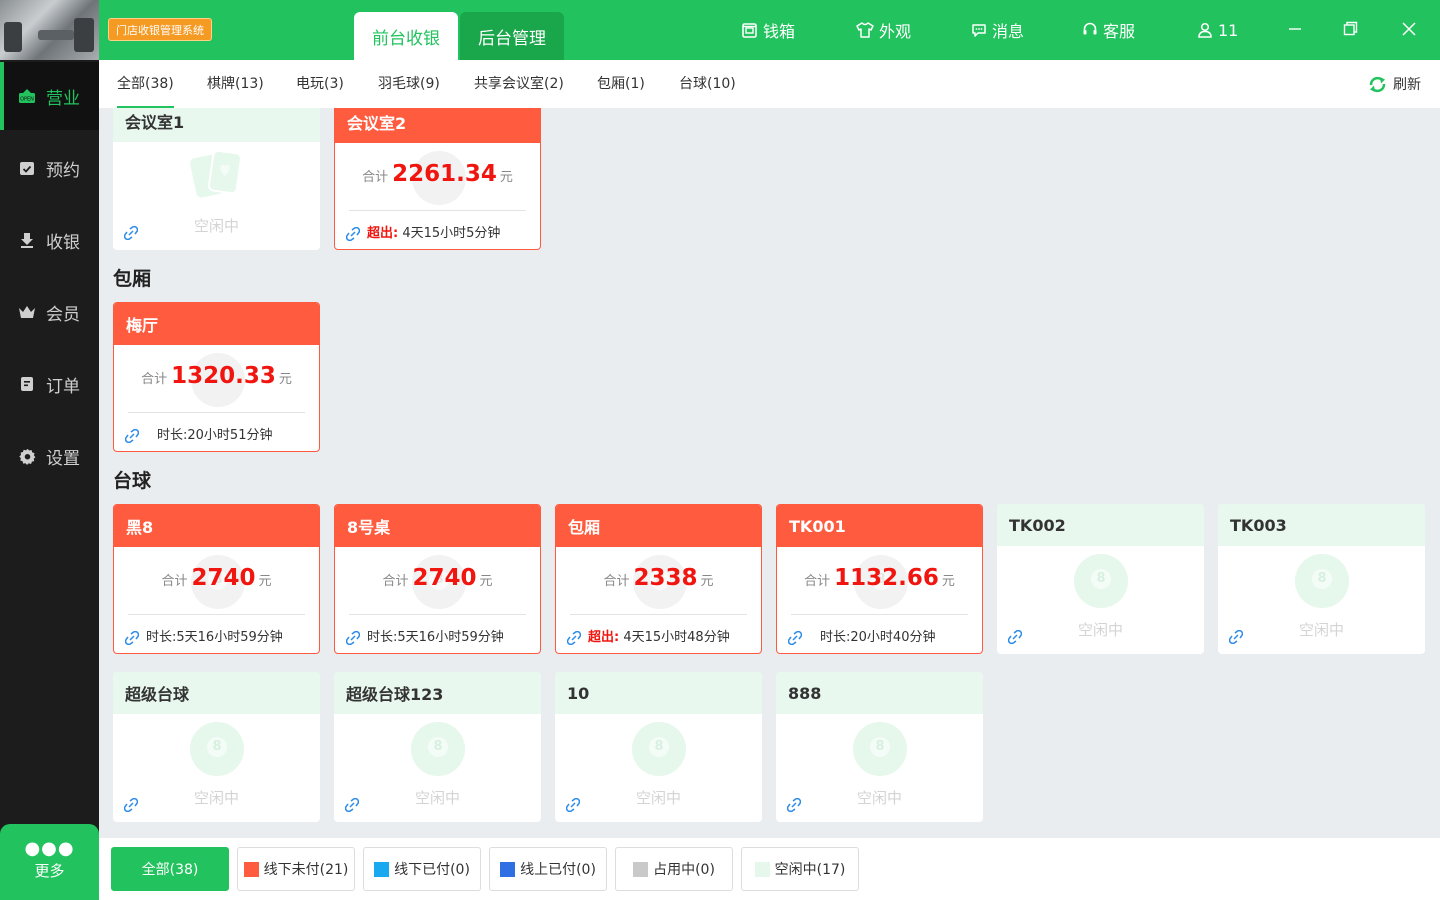 Image resolution: width=1440 pixels, height=900 pixels. Describe the element at coordinates (883, 30) in the screenshot. I see `appearance-button: 外观` at that location.